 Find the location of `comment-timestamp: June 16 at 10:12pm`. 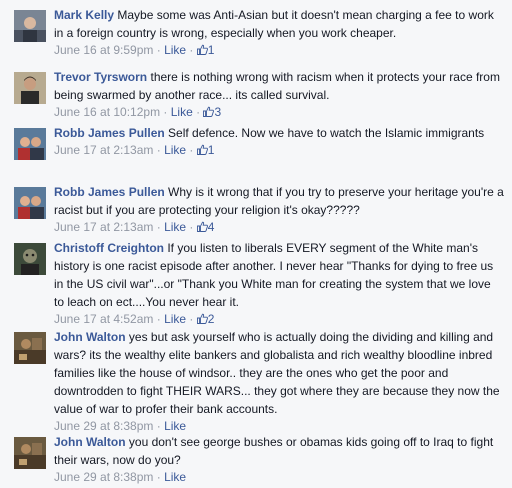

comment-timestamp: June 16 at 10:12pm is located at coordinates (107, 112).